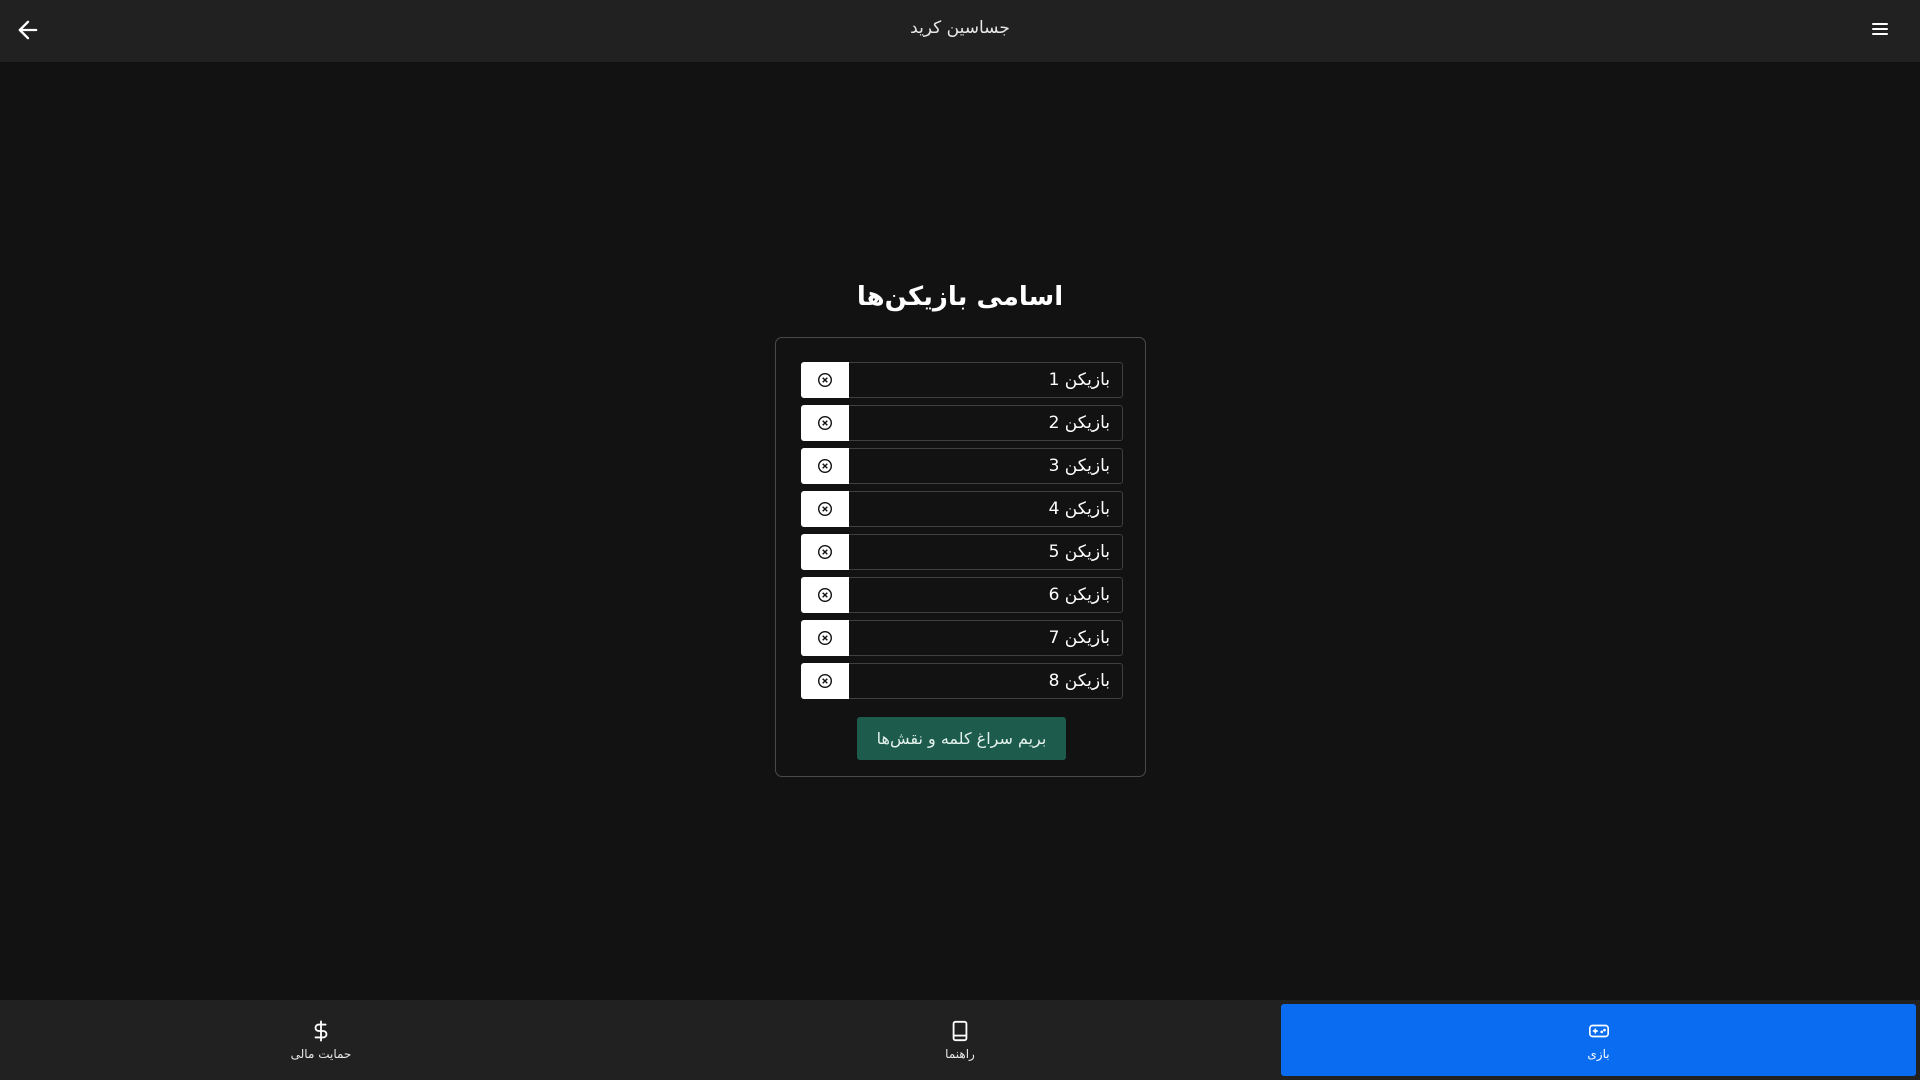  Describe the element at coordinates (1598, 1053) in the screenshot. I see `nav-label: بازی` at that location.